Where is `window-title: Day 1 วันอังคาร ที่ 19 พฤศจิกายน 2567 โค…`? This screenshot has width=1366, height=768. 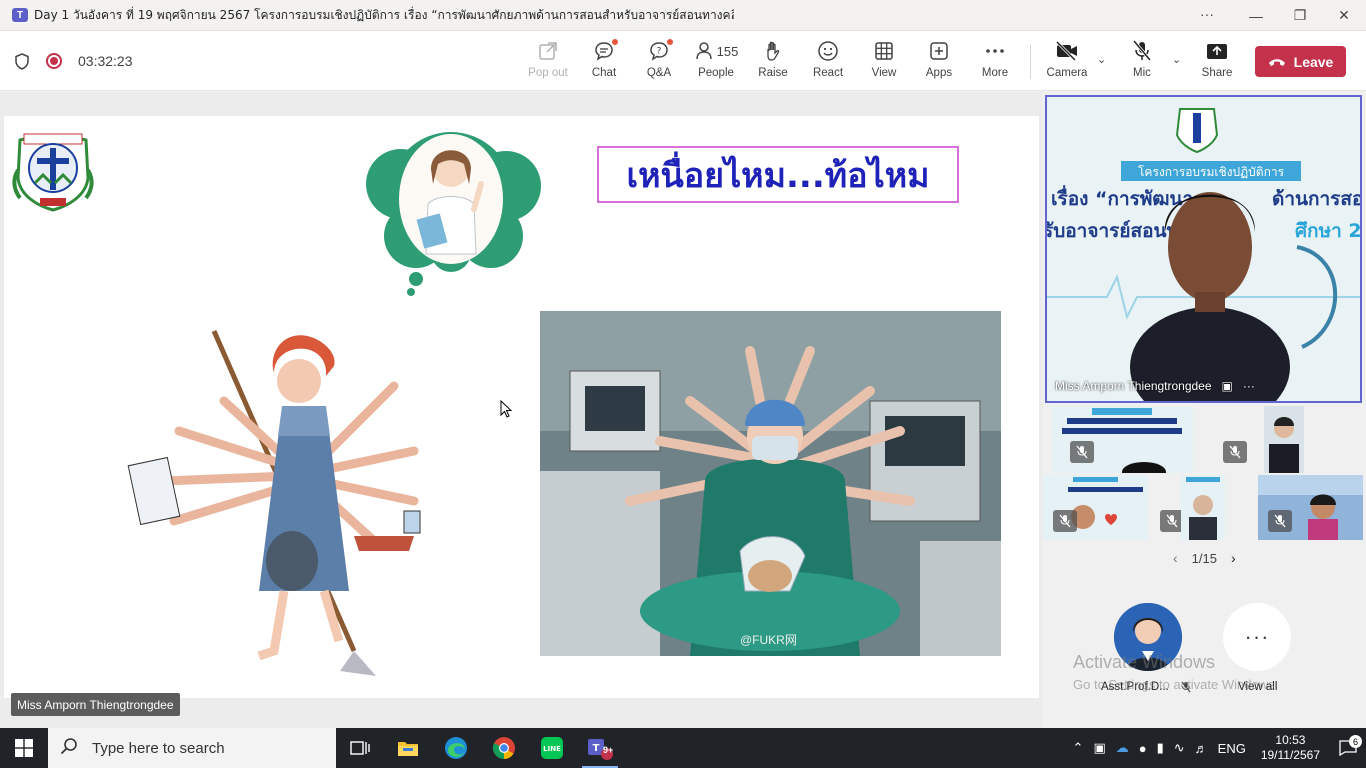
window-title: Day 1 วันอังคาร ที่ 19 พฤศจิกายน 2567 โค… is located at coordinates (384, 14).